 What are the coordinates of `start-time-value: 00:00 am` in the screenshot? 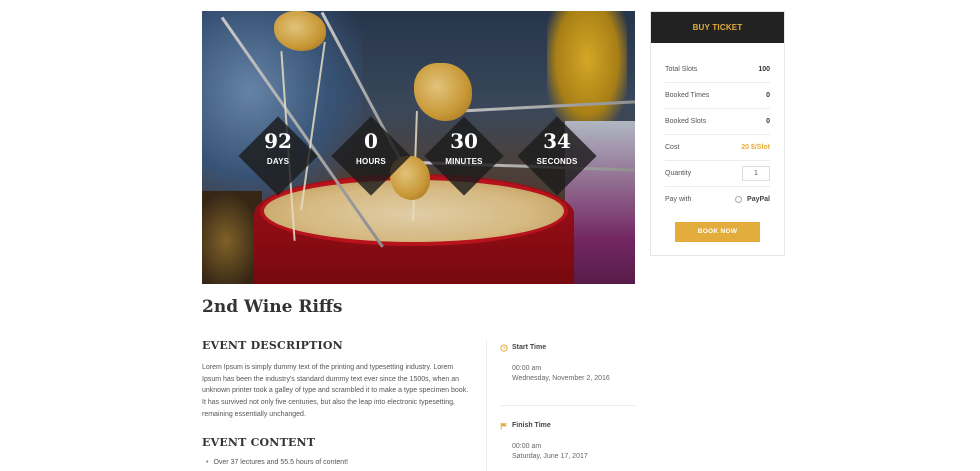 It's located at (527, 368).